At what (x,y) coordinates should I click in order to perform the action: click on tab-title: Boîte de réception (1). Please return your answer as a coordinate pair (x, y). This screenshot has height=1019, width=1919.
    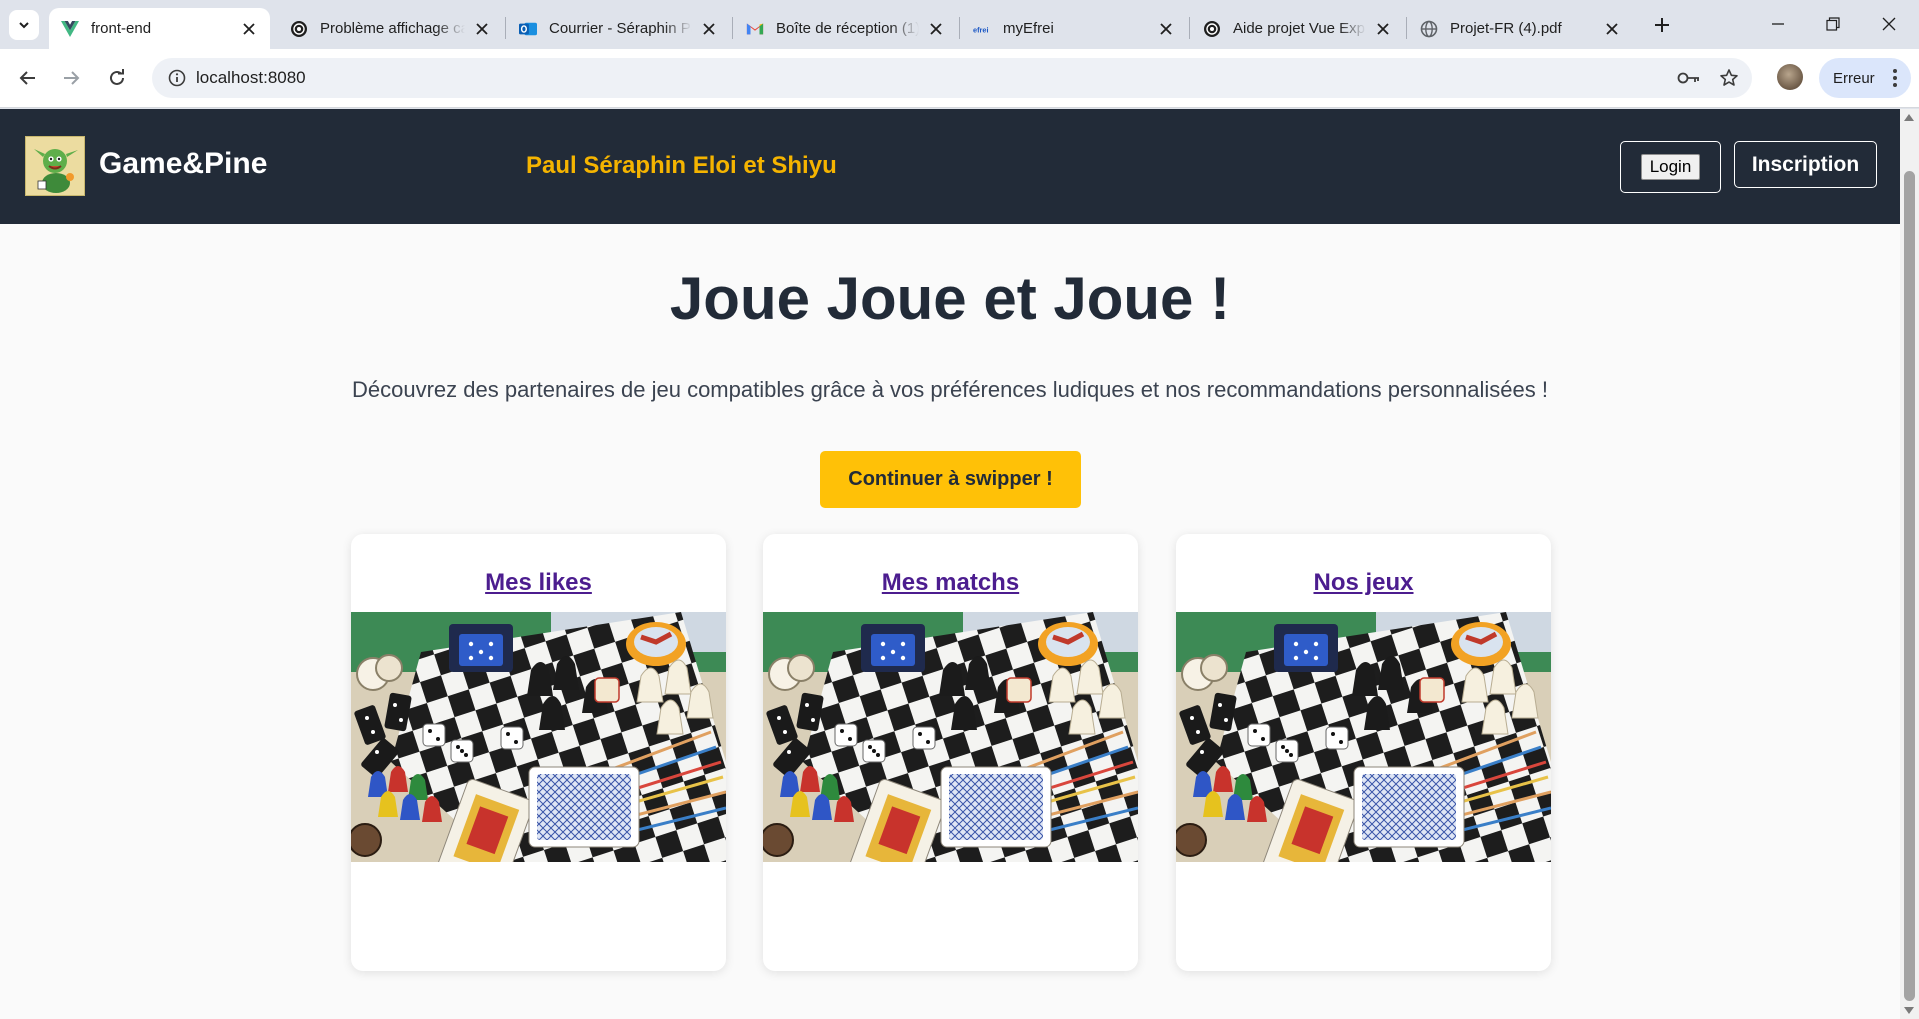
    Looking at the image, I should click on (847, 28).